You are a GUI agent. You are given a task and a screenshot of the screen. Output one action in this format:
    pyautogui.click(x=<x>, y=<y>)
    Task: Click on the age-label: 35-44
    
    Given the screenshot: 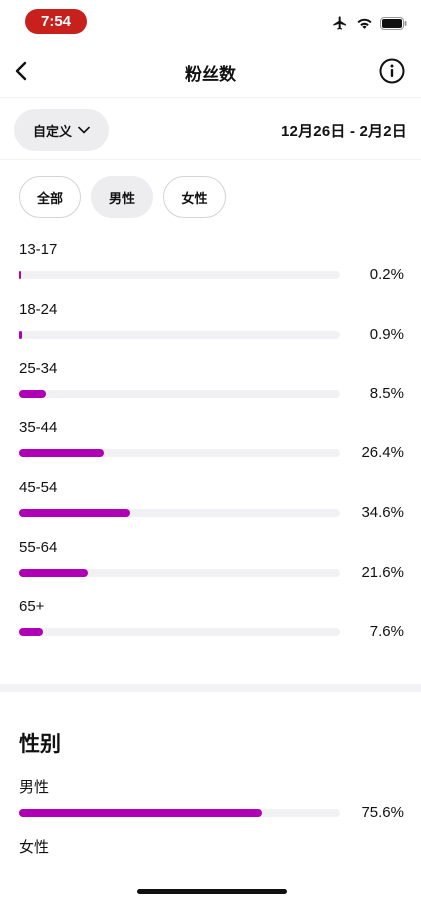 What is the action you would take?
    pyautogui.click(x=38, y=427)
    